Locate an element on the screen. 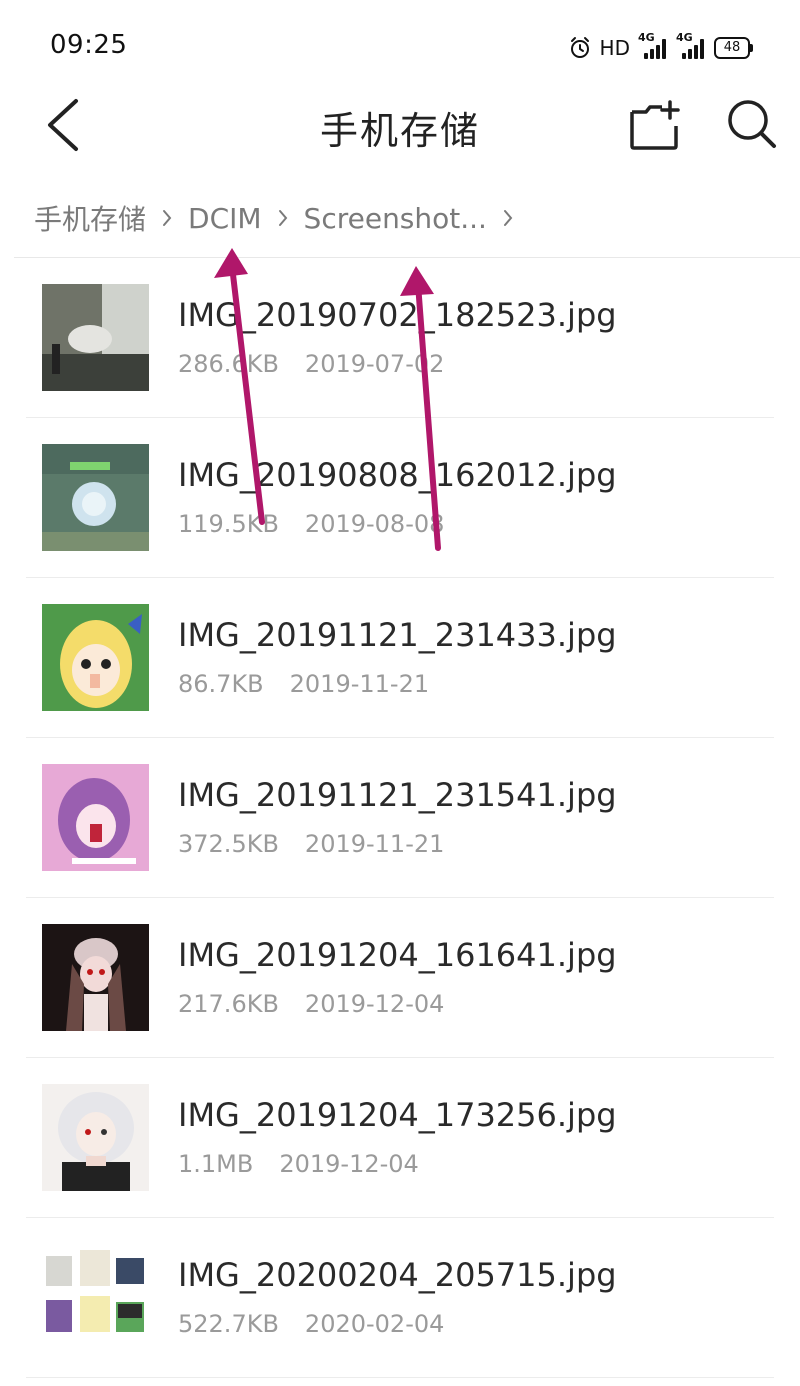 The height and width of the screenshot is (1386, 800). battery-indicator: 48 is located at coordinates (733, 48).